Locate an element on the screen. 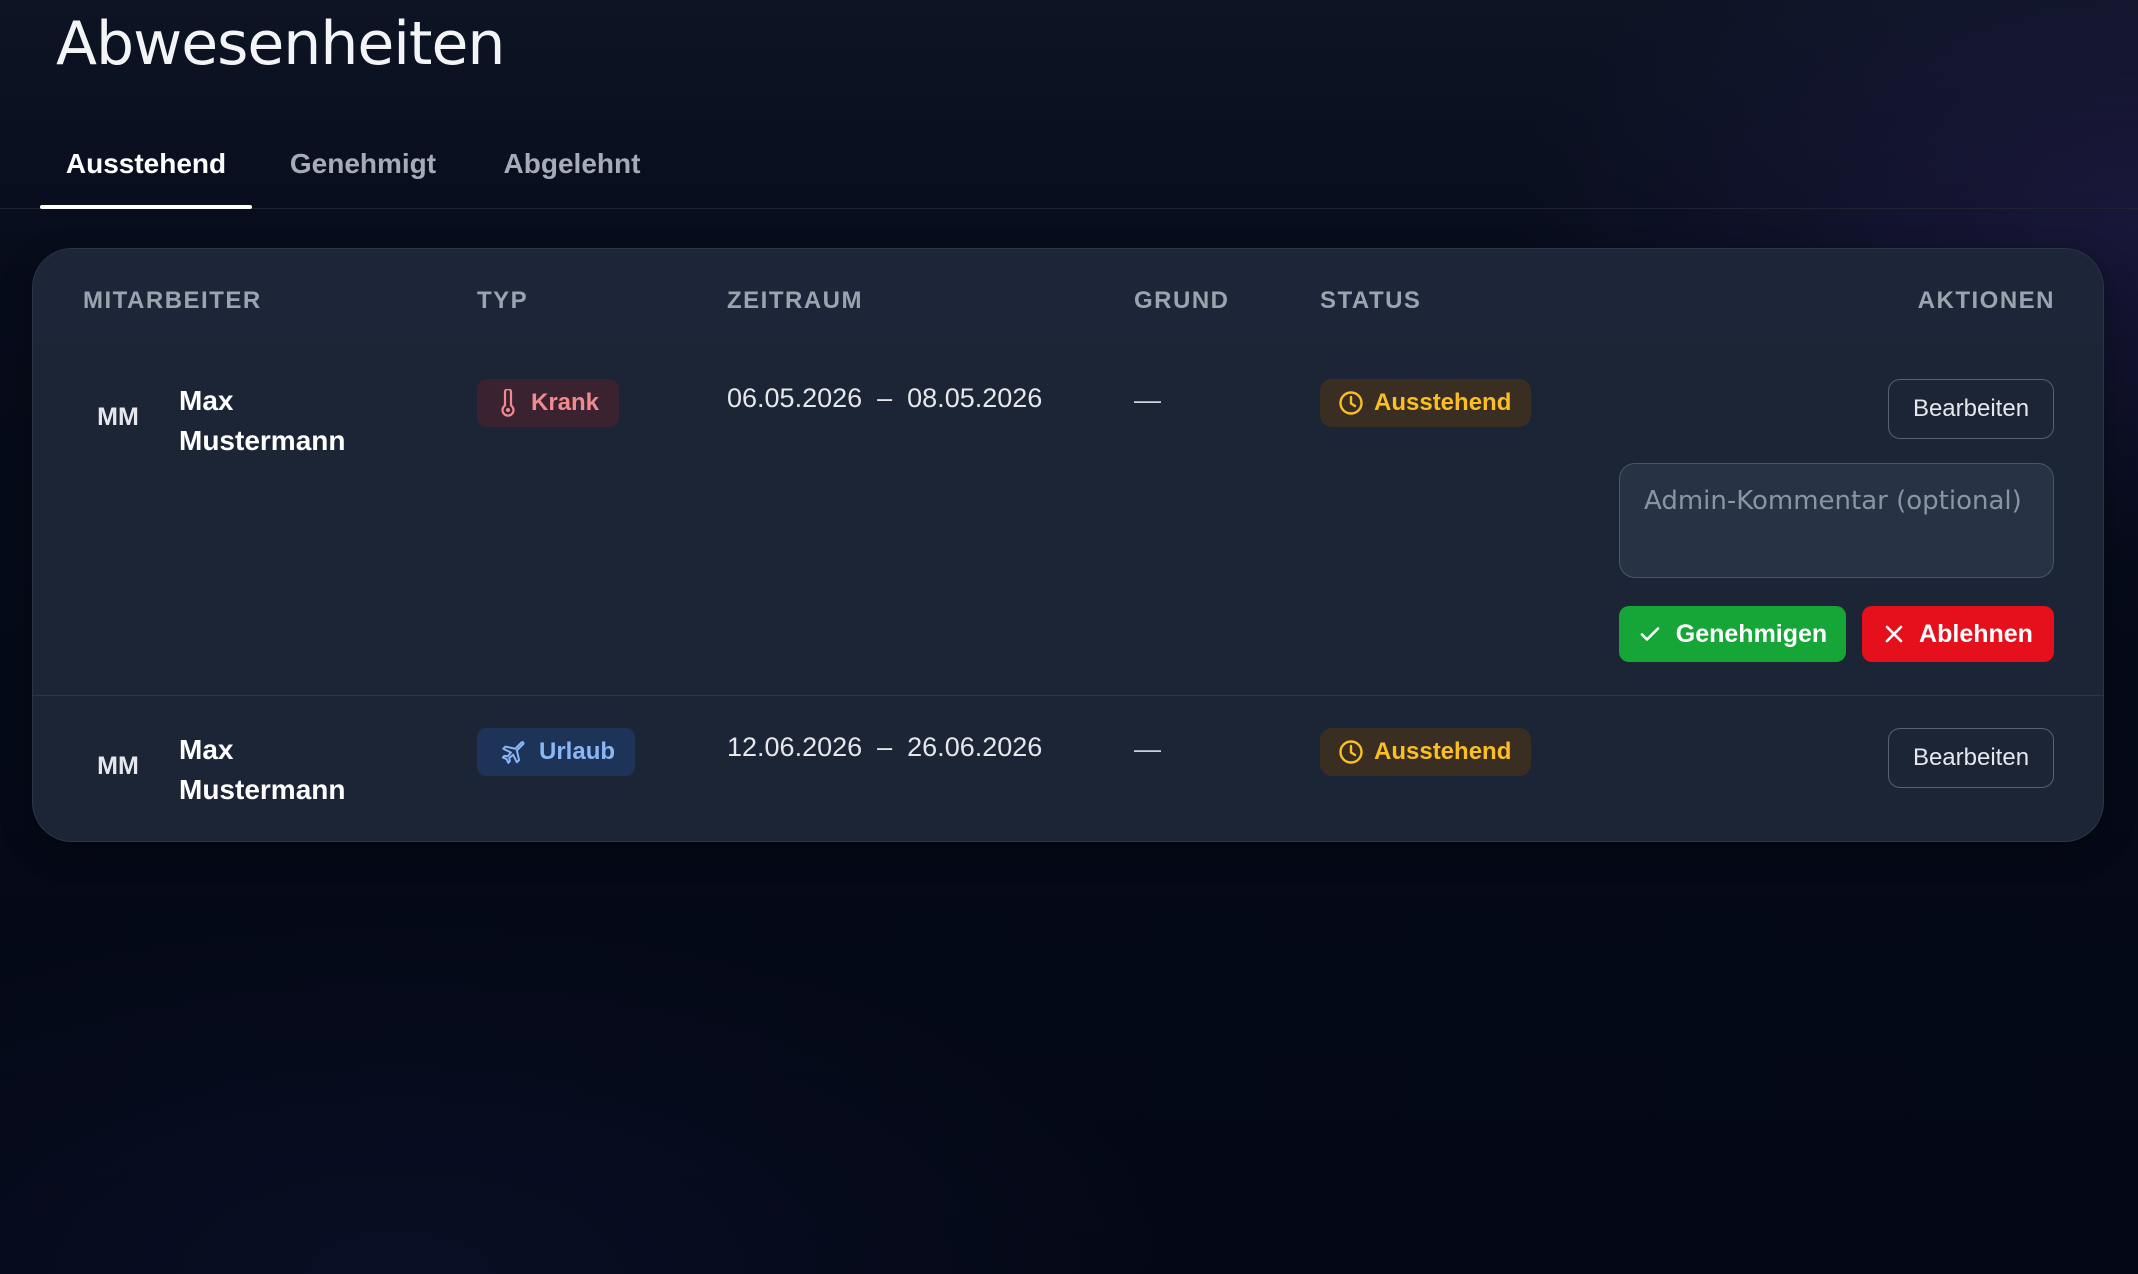 The width and height of the screenshot is (2138, 1274). page-title: Abwesenheiten is located at coordinates (280, 44).